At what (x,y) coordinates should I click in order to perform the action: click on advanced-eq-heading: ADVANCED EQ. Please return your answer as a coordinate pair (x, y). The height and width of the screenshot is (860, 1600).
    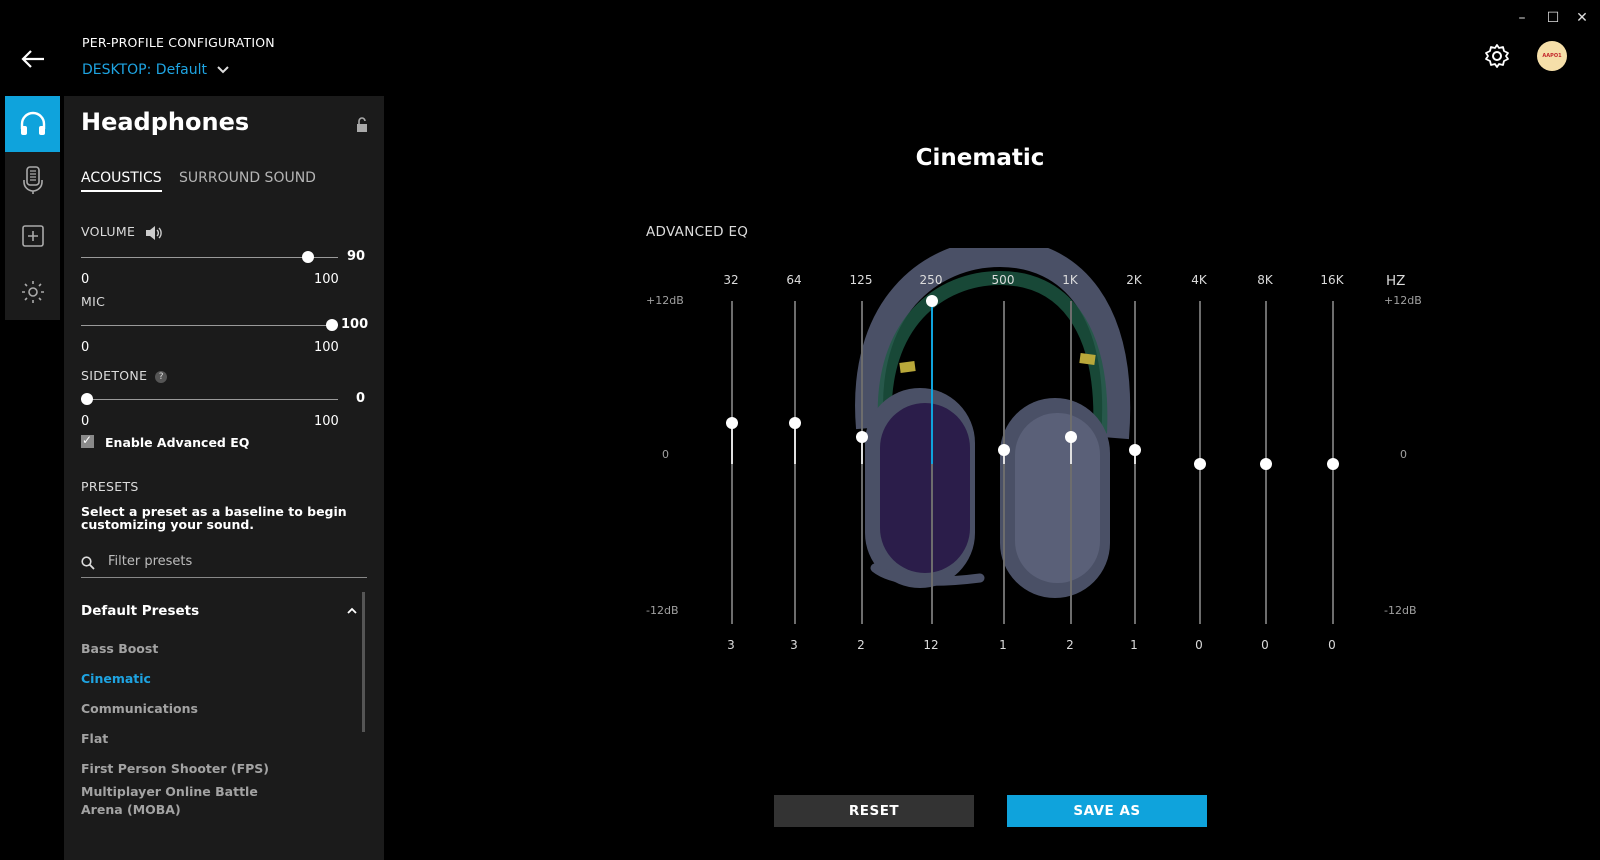
    Looking at the image, I should click on (697, 232).